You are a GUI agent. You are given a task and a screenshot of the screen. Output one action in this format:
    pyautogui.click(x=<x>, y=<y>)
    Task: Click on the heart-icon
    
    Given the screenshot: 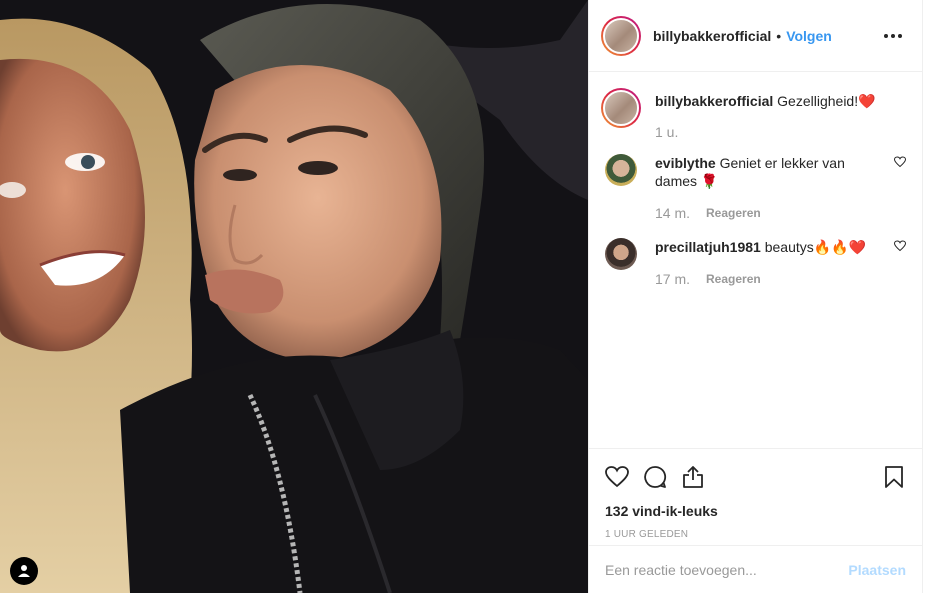 What is the action you would take?
    pyautogui.click(x=617, y=477)
    